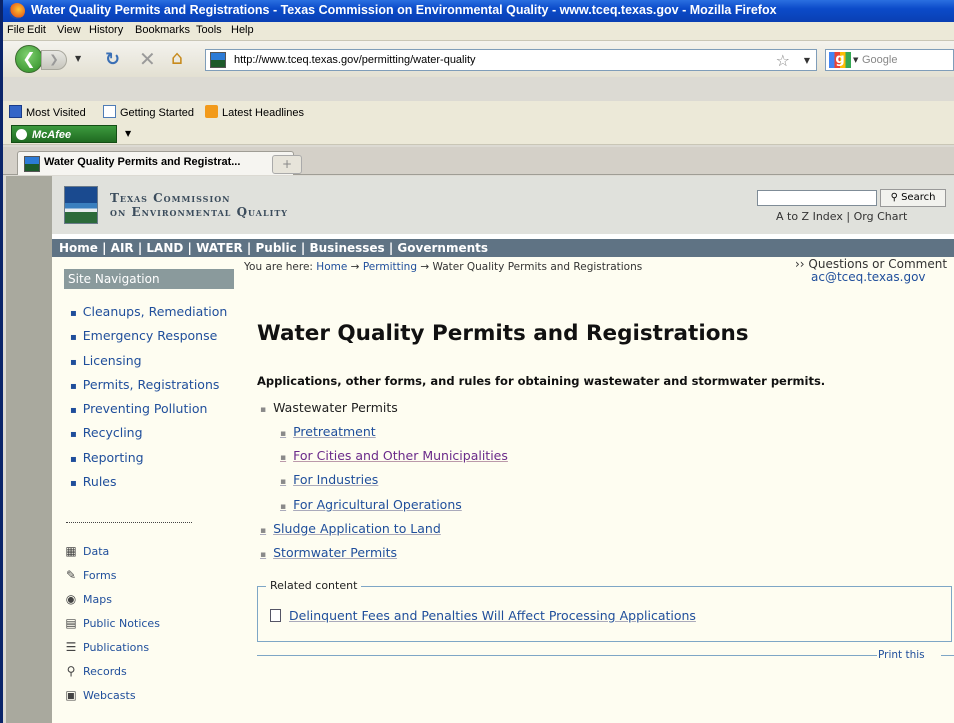 The image size is (954, 723). Describe the element at coordinates (855, 60) in the screenshot. I see `search-engine-dropdown-icon: ▼` at that location.